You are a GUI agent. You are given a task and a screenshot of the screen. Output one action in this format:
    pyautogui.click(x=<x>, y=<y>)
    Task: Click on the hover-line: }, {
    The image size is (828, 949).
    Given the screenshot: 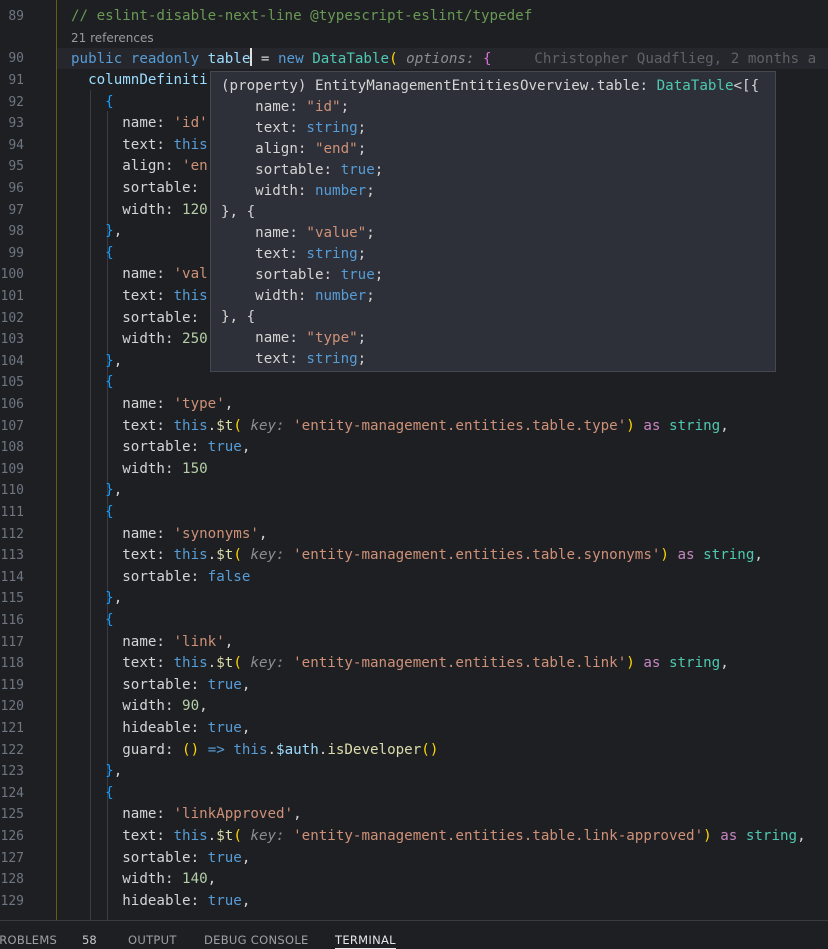 What is the action you would take?
    pyautogui.click(x=498, y=212)
    